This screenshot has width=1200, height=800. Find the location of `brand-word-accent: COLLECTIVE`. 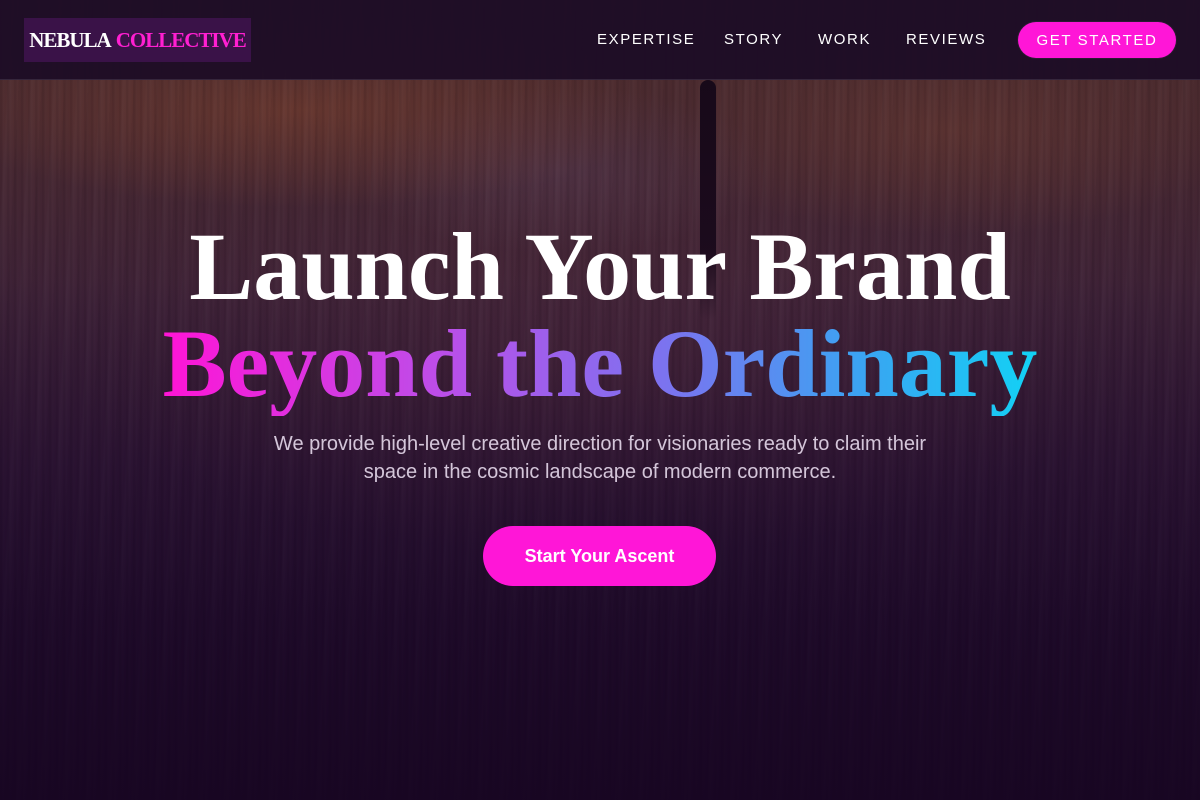

brand-word-accent: COLLECTIVE is located at coordinates (181, 39).